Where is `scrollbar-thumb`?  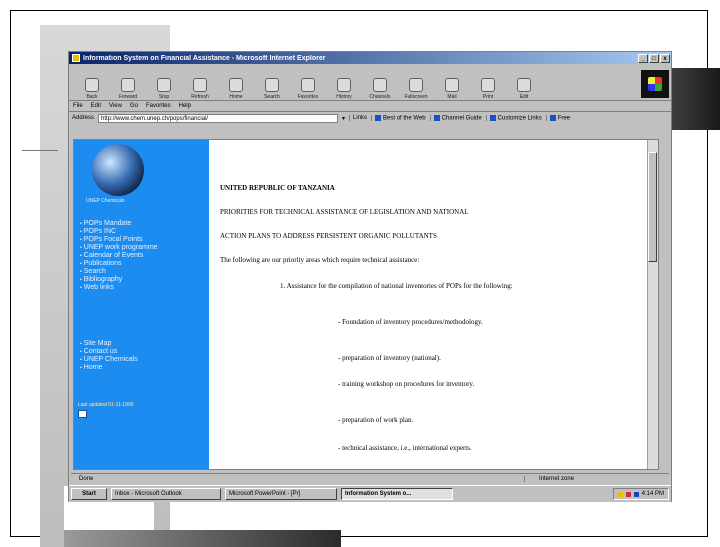 scrollbar-thumb is located at coordinates (652, 207).